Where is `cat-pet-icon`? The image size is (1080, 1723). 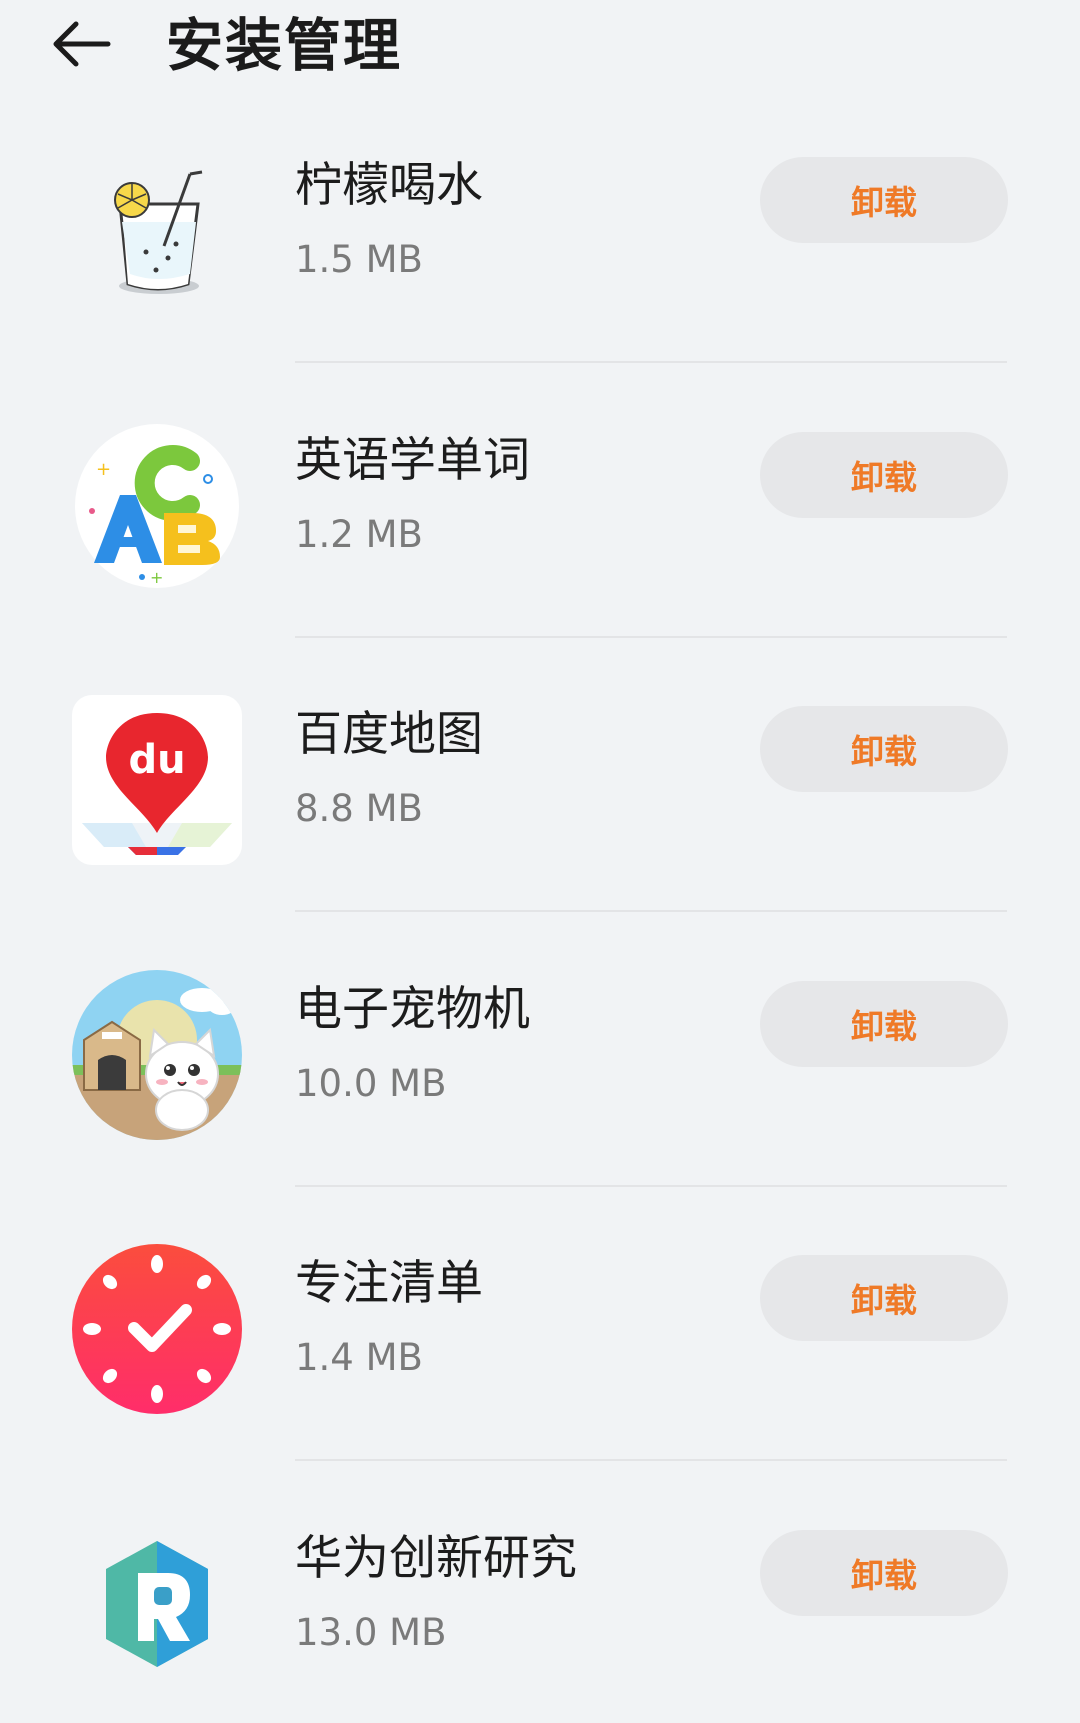
cat-pet-icon is located at coordinates (157, 1054).